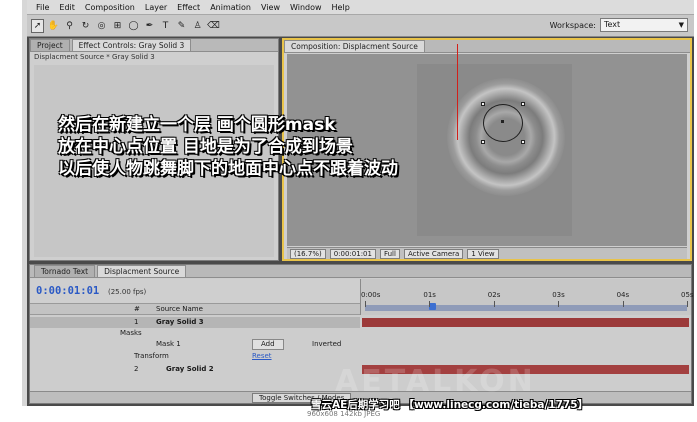  What do you see at coordinates (131, 333) in the screenshot?
I see `masks-label: Masks` at bounding box center [131, 333].